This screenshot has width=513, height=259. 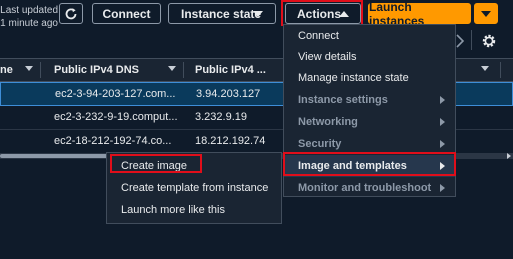 What do you see at coordinates (318, 36) in the screenshot?
I see `menu-item-label: Connect` at bounding box center [318, 36].